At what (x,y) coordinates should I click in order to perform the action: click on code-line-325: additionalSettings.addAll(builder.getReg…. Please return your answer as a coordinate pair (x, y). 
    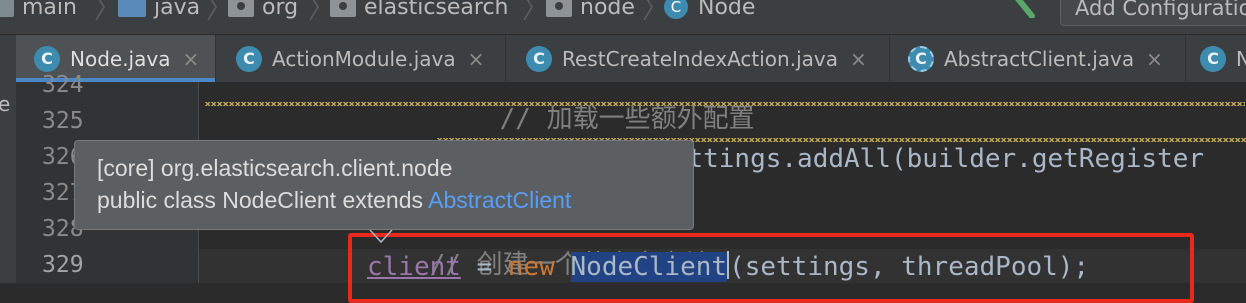
    Looking at the image, I should click on (820, 141).